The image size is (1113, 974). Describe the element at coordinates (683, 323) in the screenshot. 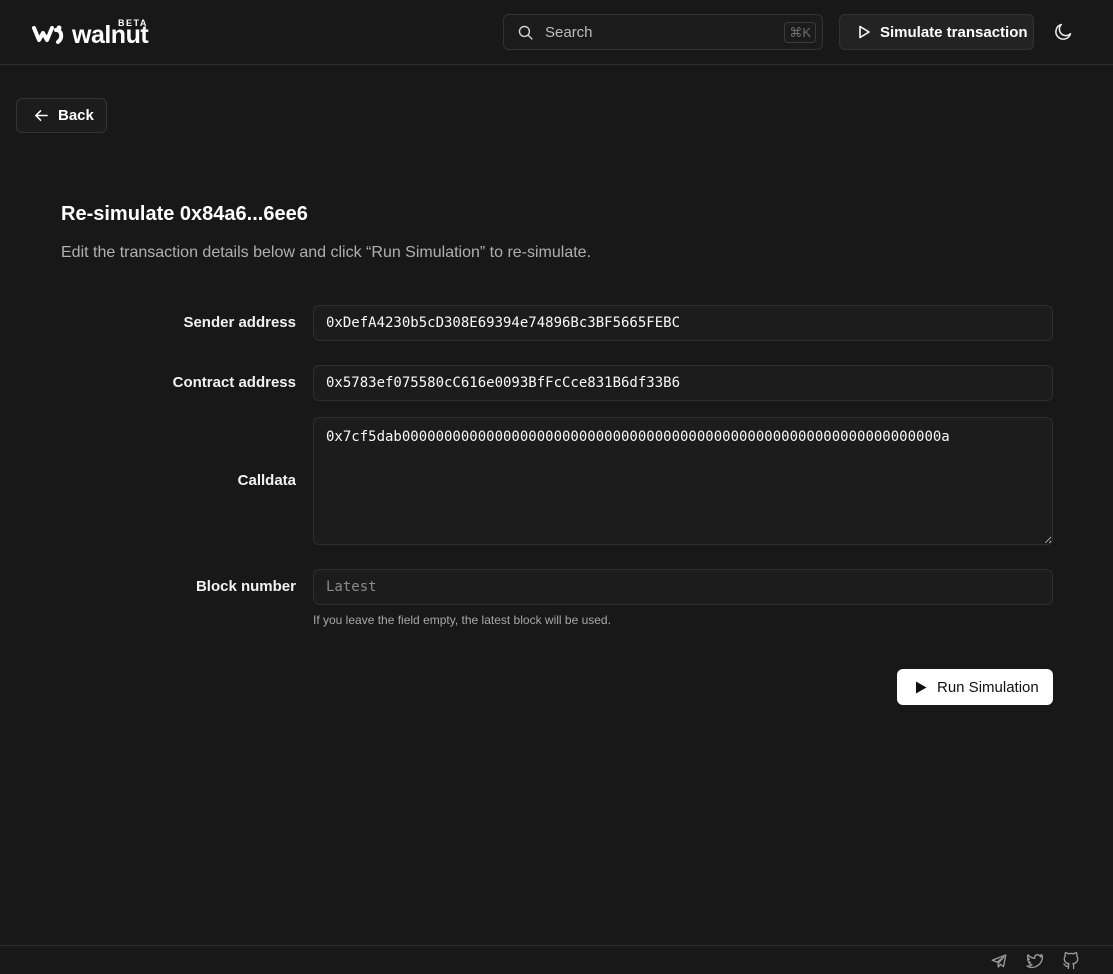

I see `sender-address-input` at that location.